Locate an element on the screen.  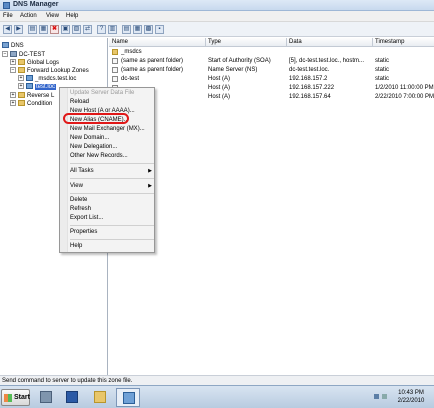
server-icon is located at coordinates (13, 54).